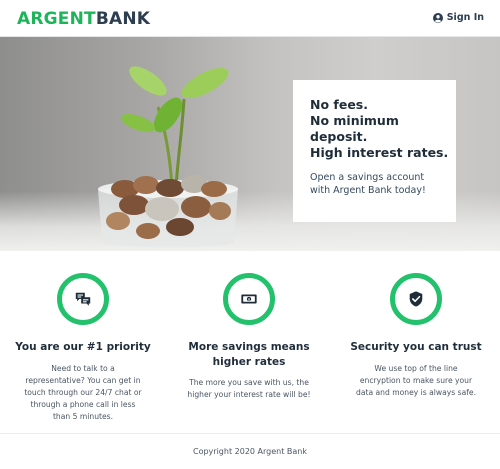 The image size is (500, 469). I want to click on feature-title-line: higher rates, so click(249, 362).